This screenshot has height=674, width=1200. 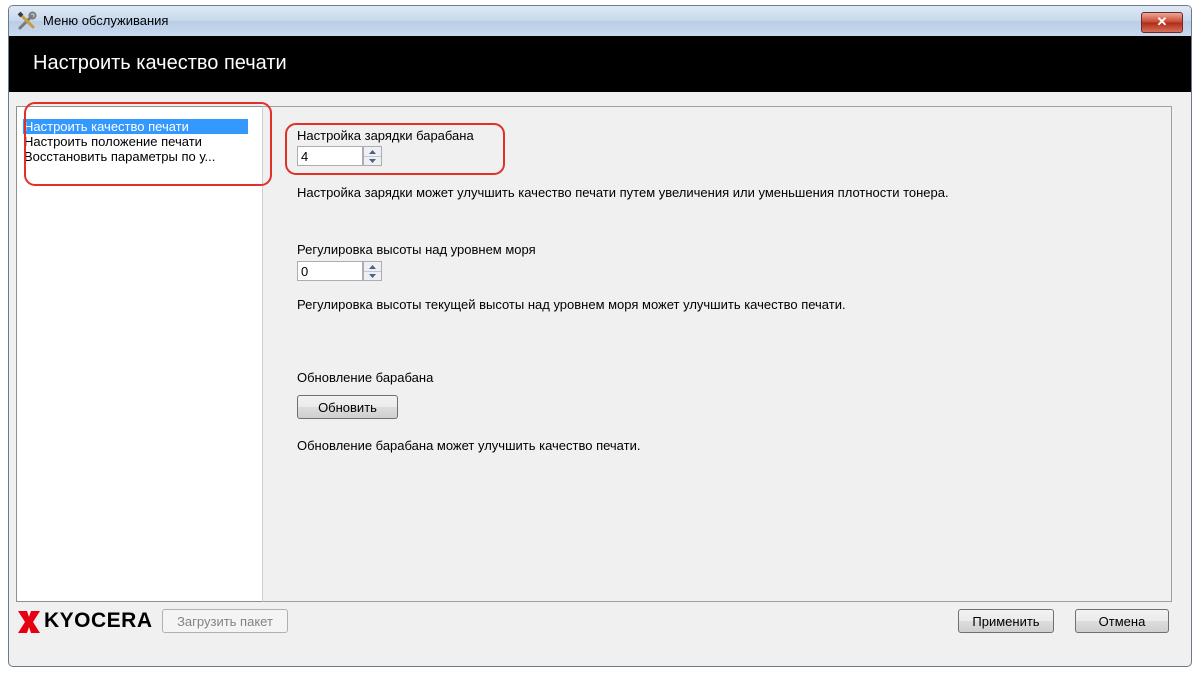 What do you see at coordinates (600, 21) in the screenshot?
I see `title-bar: Меню обслуживания ✕` at bounding box center [600, 21].